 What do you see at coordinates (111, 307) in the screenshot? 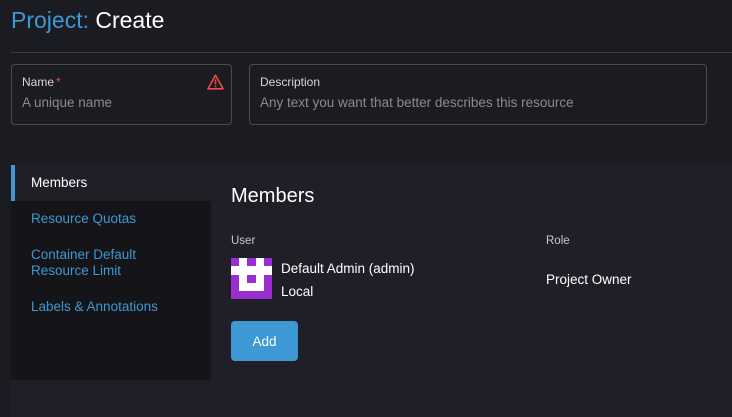
I see `tab-labels-annotations: Labels & Annotations` at bounding box center [111, 307].